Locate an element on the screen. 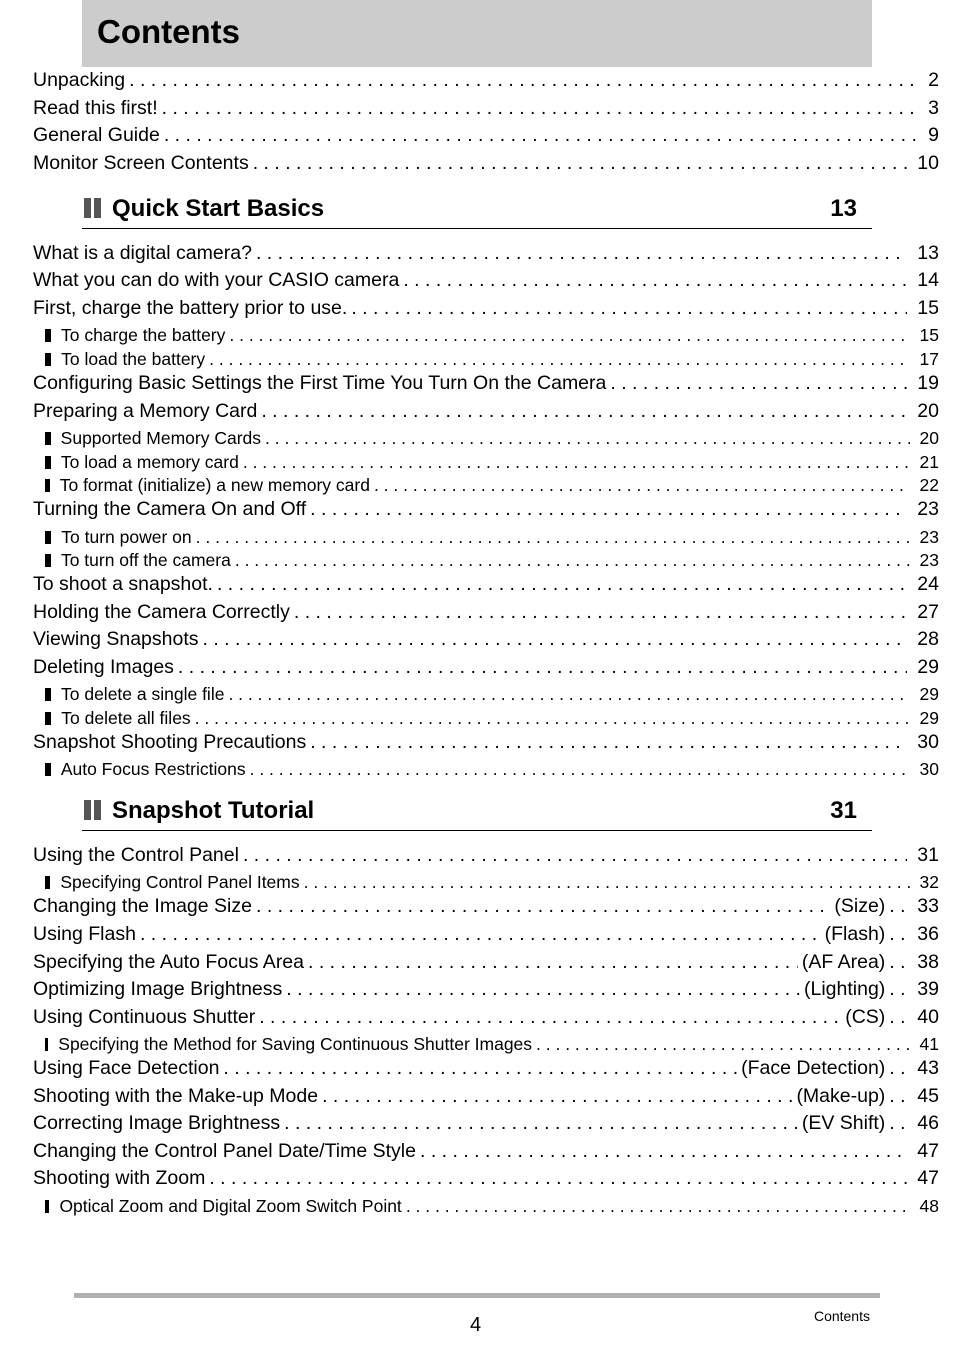 Image resolution: width=954 pixels, height=1357 pixels. entry-key: (Face Detection) is located at coordinates (813, 1068).